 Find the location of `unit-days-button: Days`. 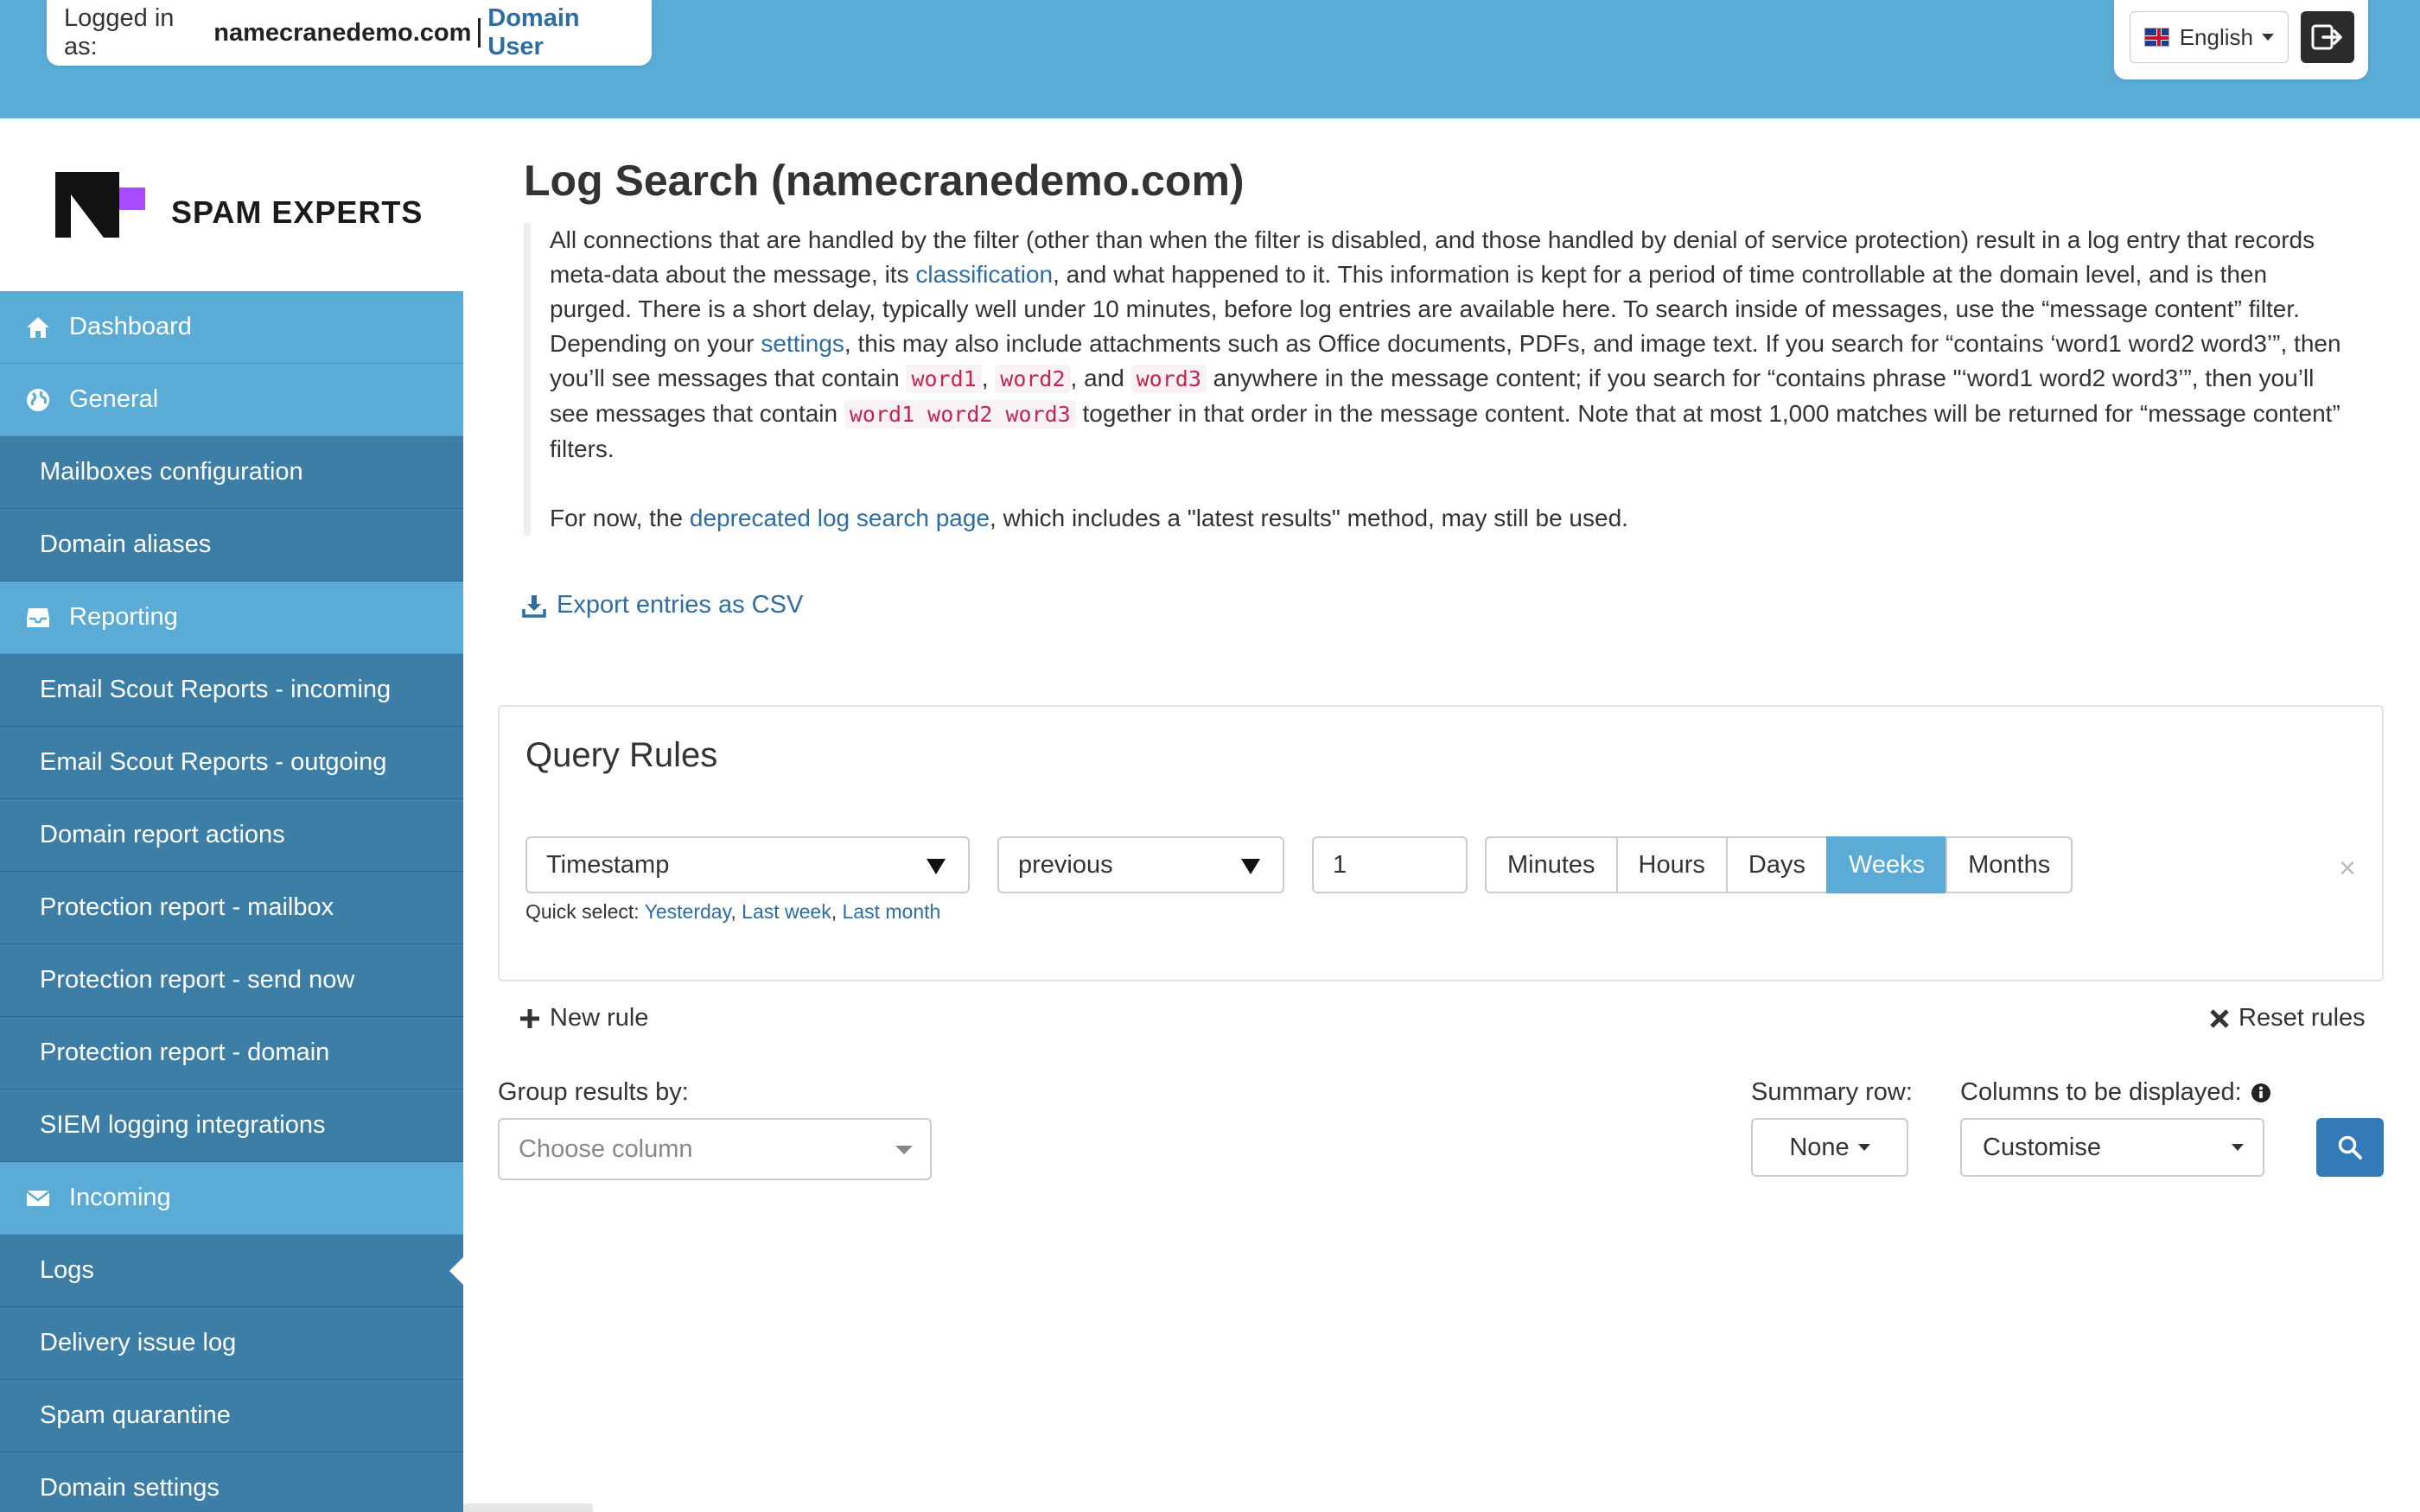

unit-days-button: Days is located at coordinates (1777, 864).